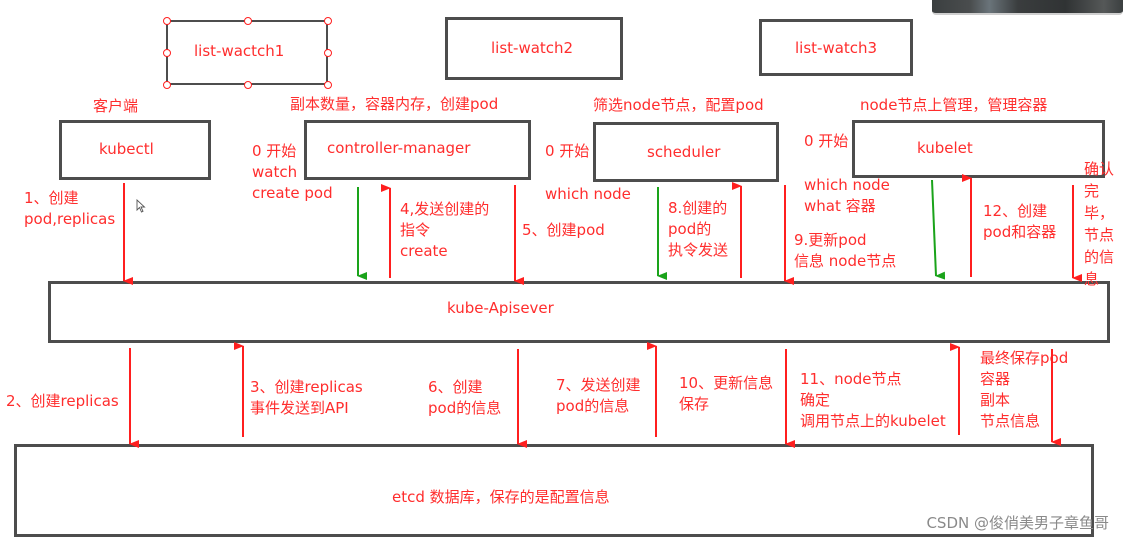 The height and width of the screenshot is (541, 1123). I want to click on watermark: CSDN @俊俏美男子章鱼哥, so click(1017, 523).